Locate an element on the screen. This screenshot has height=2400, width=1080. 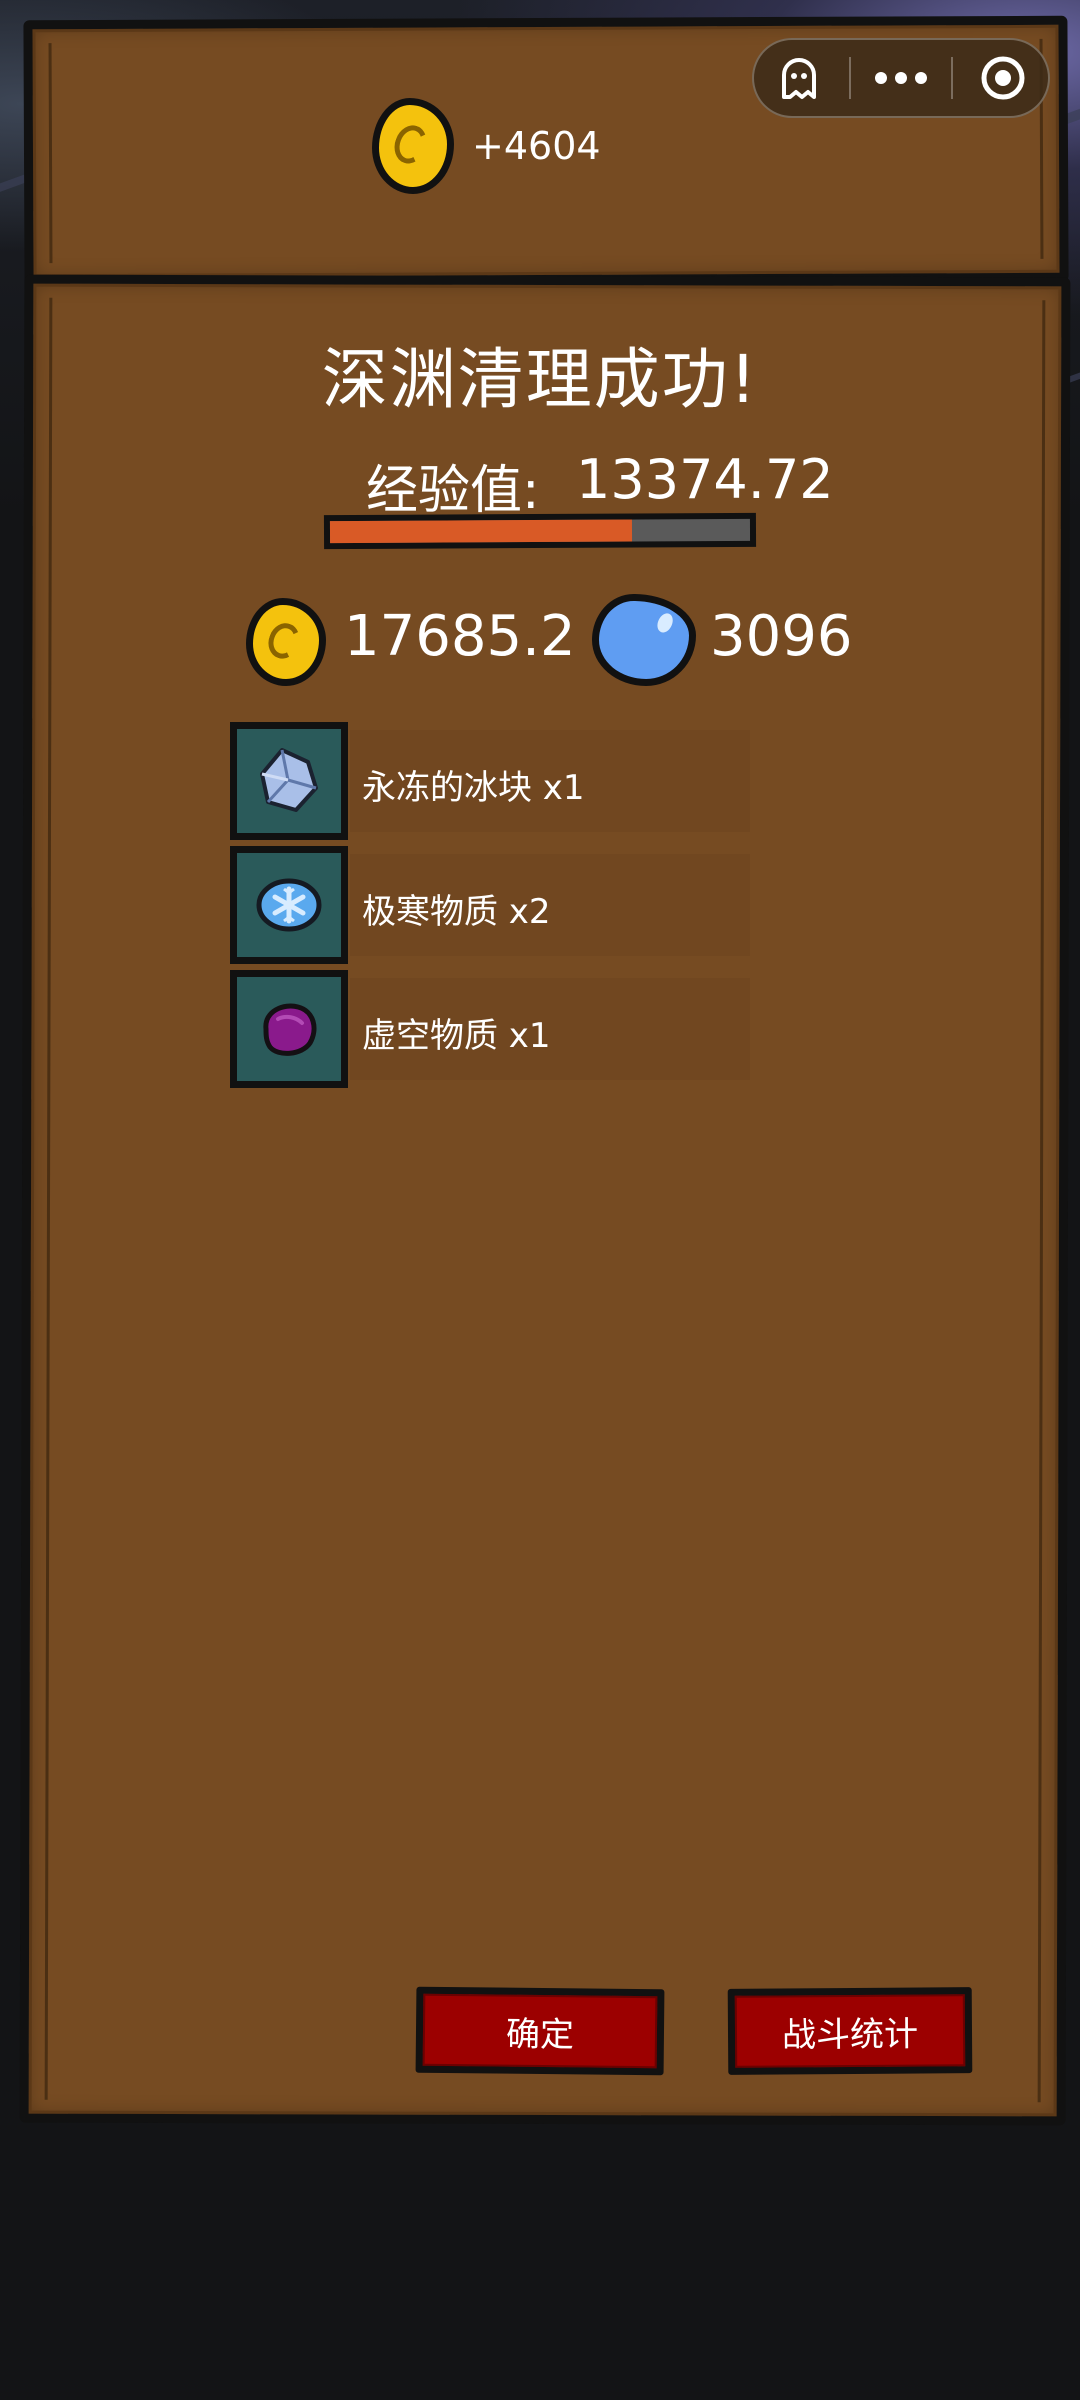
reward-label: 虚空物质 x1 is located at coordinates (456, 1036).